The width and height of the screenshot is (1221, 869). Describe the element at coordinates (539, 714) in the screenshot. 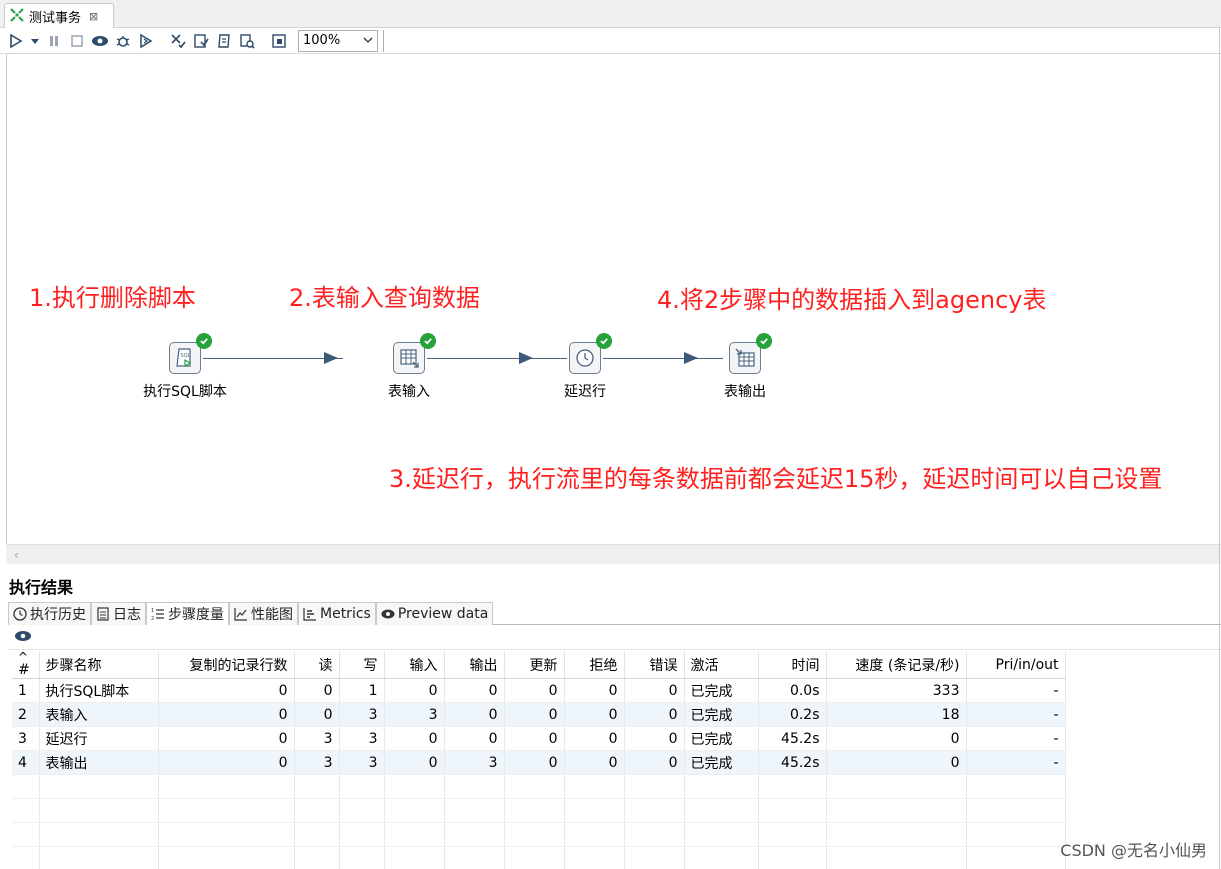

I see `table-row: 2 表输入 0 0 3 3 0 0 0 0 已完成 0.2s 18-` at that location.